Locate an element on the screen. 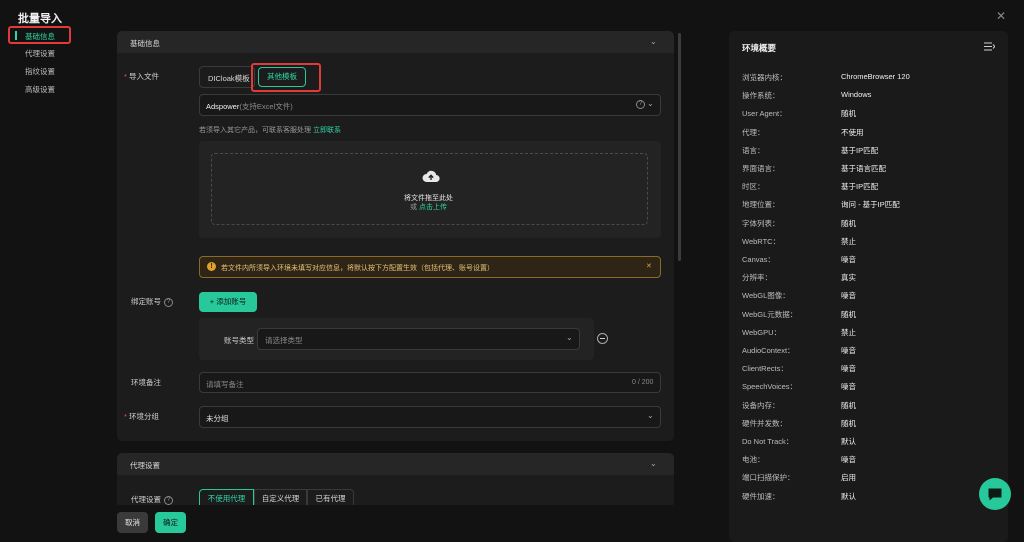 The image size is (1024, 542). click-upload-link: 点击上传 is located at coordinates (433, 207).